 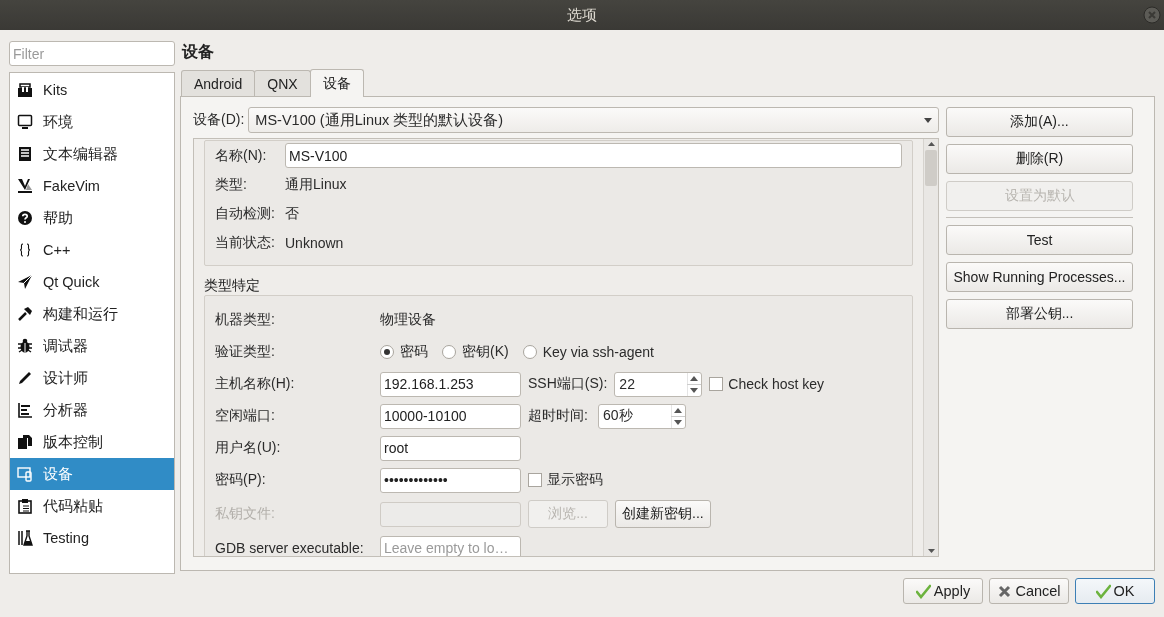 What do you see at coordinates (92, 154) in the screenshot?
I see `category-item: 文本编辑器` at bounding box center [92, 154].